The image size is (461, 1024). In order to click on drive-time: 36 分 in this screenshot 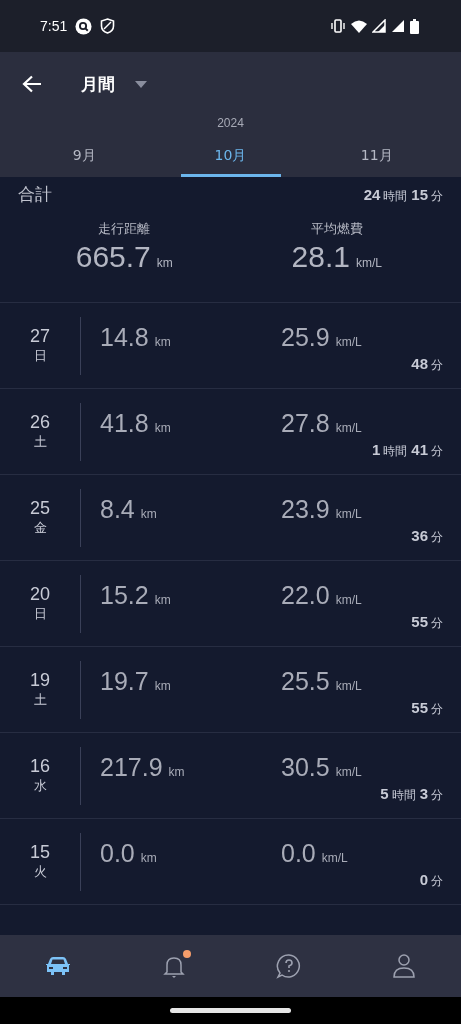, I will do `click(427, 536)`.